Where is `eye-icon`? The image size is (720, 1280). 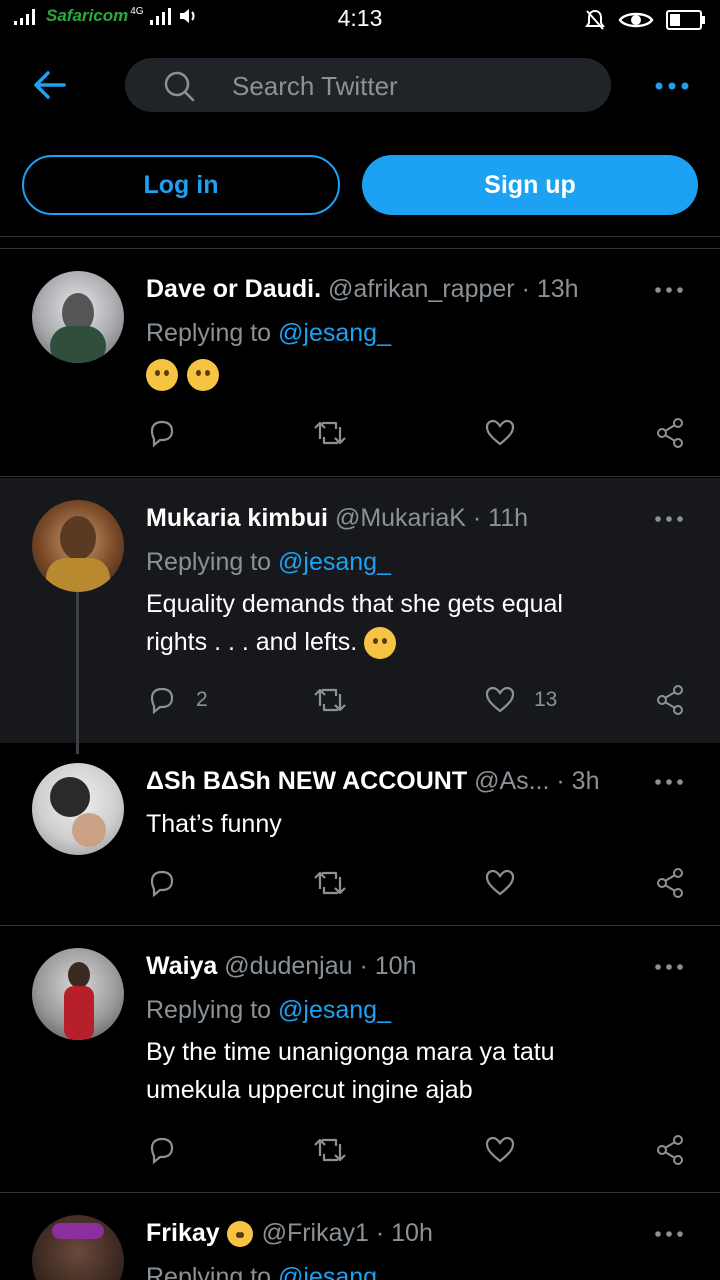
eye-icon is located at coordinates (636, 20).